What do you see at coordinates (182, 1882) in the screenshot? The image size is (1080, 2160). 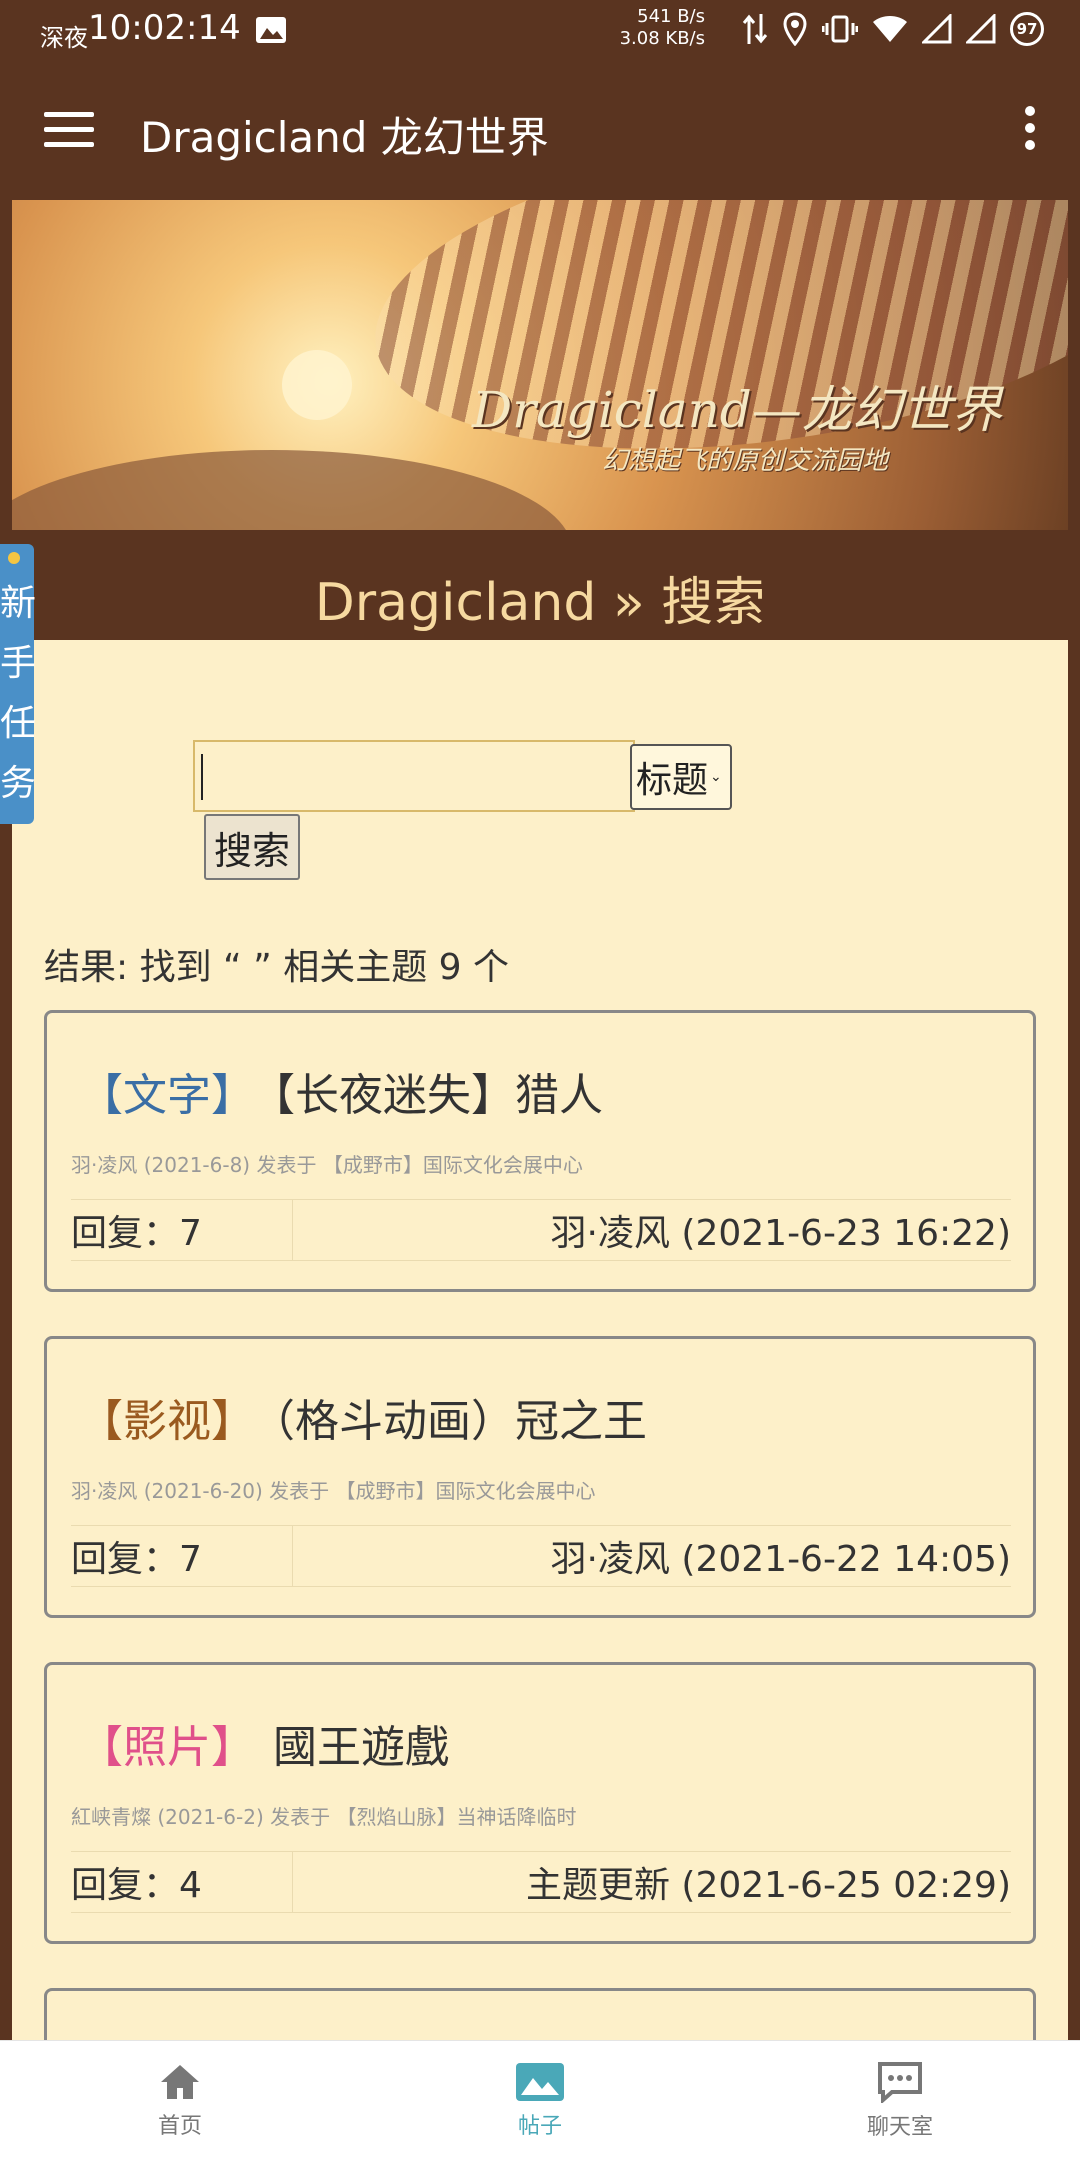 I see `thread-replies: 回复：4` at bounding box center [182, 1882].